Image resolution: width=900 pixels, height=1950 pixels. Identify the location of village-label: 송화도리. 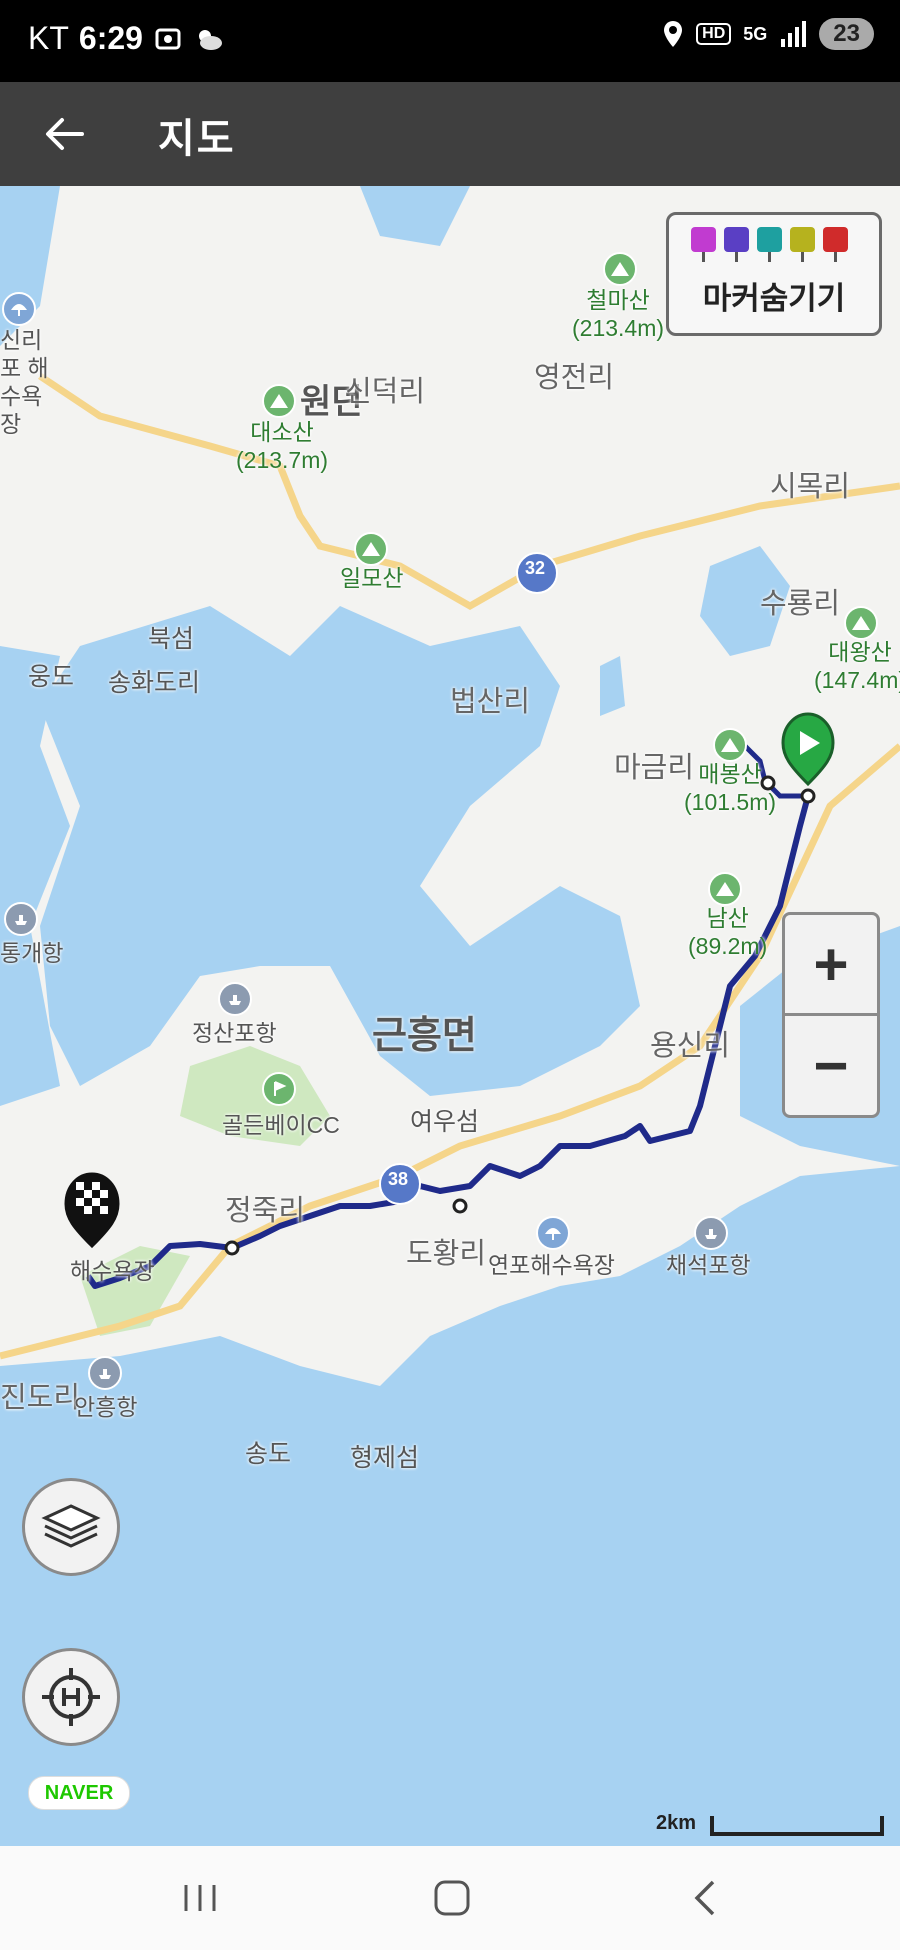
(154, 683).